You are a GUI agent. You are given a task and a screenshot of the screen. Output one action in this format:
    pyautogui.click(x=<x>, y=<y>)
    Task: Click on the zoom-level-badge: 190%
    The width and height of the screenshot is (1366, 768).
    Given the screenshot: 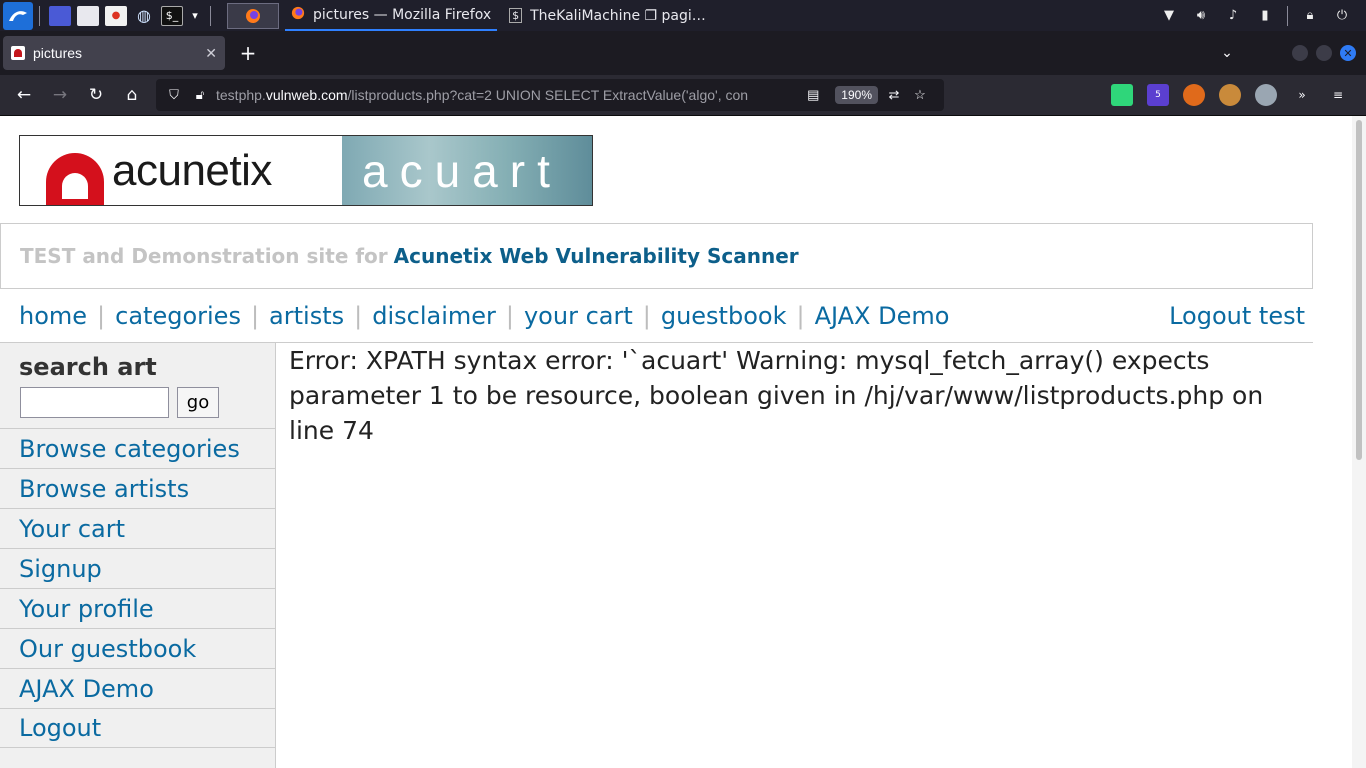 What is the action you would take?
    pyautogui.click(x=856, y=95)
    